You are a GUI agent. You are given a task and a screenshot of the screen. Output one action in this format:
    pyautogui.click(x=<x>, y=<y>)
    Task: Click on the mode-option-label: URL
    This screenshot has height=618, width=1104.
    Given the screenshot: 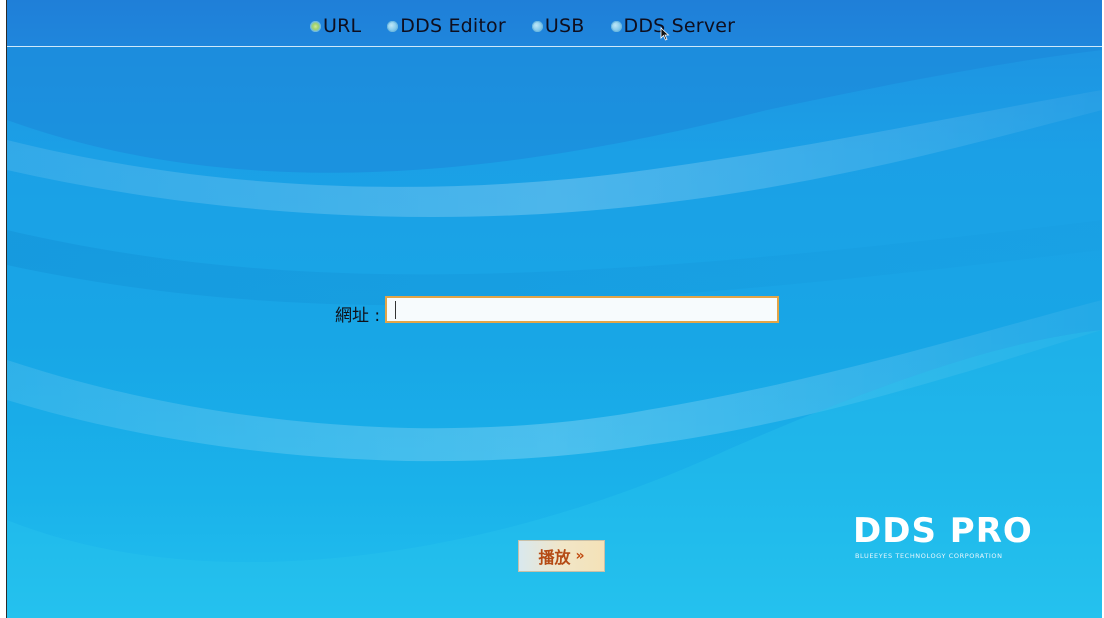 What is the action you would take?
    pyautogui.click(x=342, y=26)
    